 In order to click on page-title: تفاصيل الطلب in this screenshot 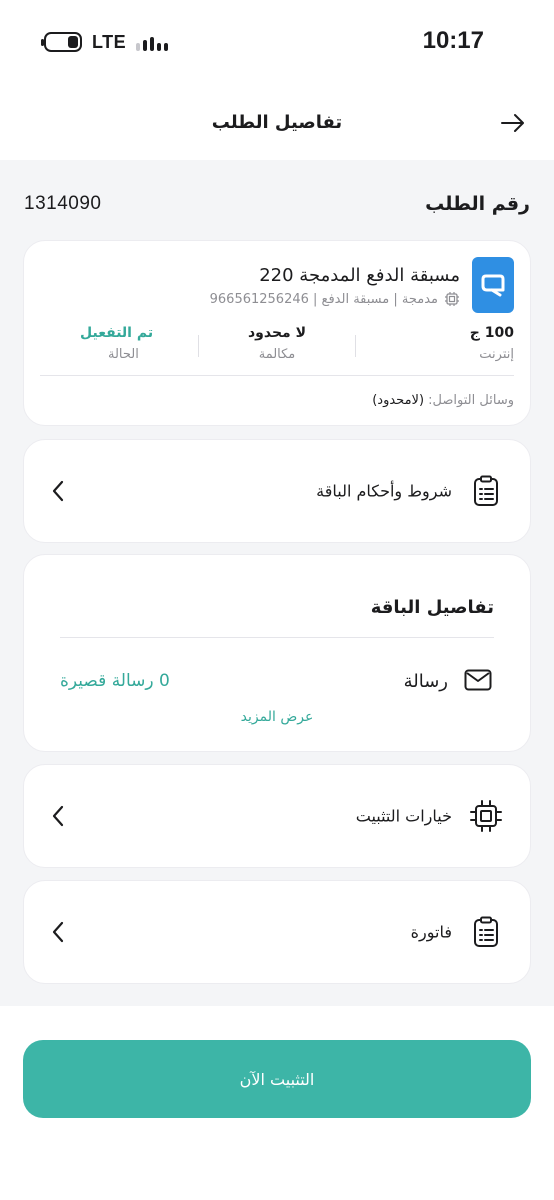, I will do `click(277, 122)`.